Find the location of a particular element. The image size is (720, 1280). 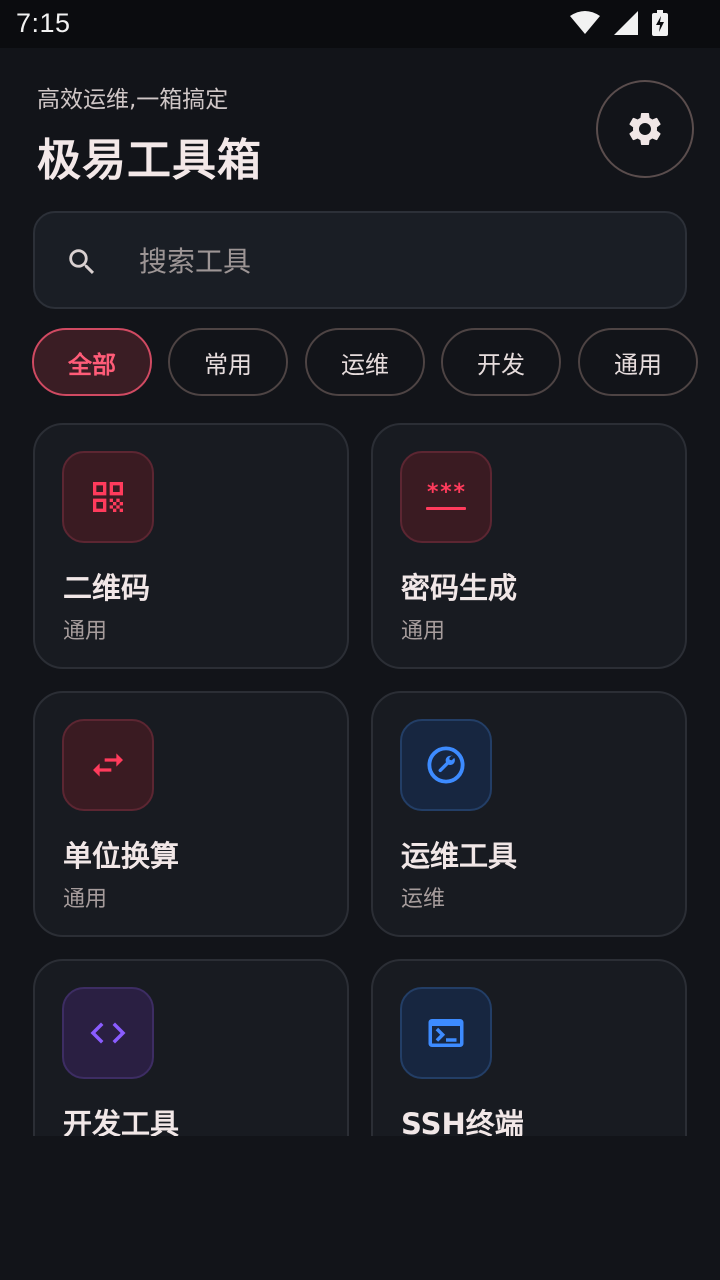

chip-ops: 运维 is located at coordinates (365, 362).